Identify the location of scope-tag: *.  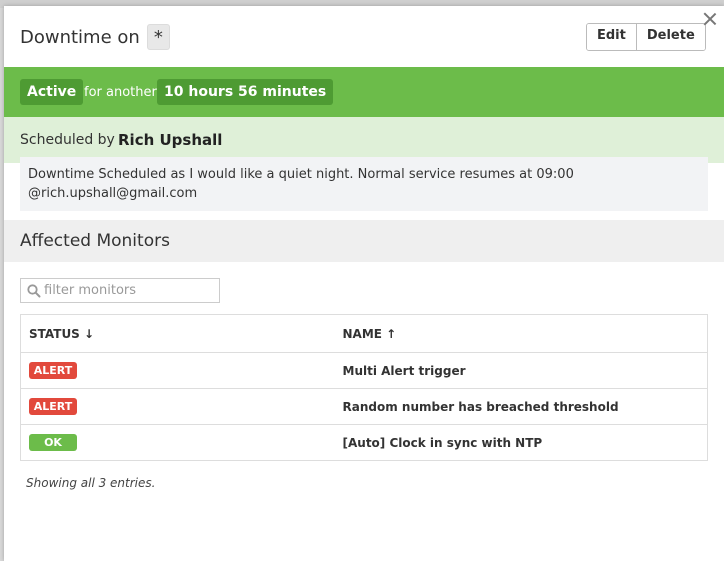
(158, 37).